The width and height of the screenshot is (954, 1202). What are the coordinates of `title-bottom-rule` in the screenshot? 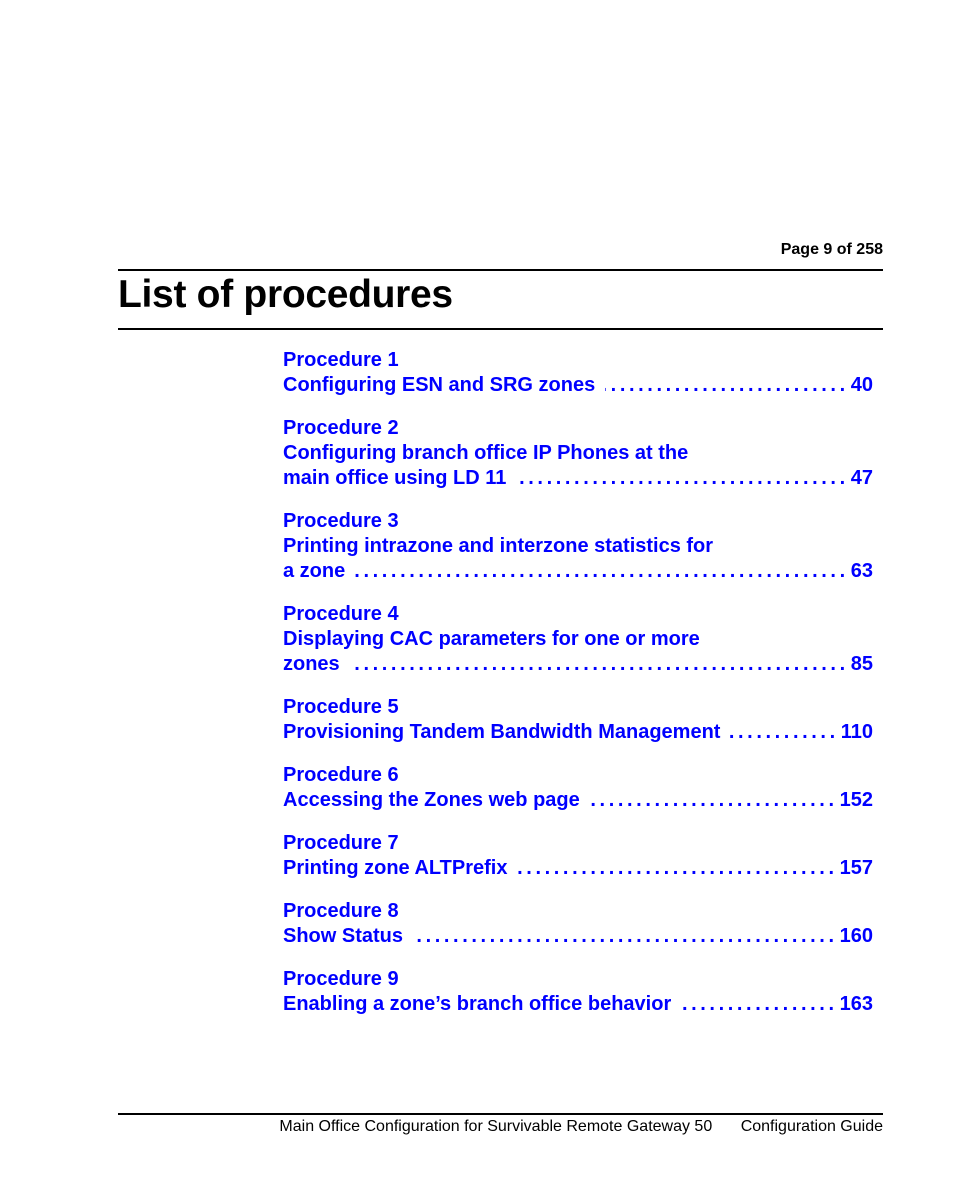 It's located at (500, 329).